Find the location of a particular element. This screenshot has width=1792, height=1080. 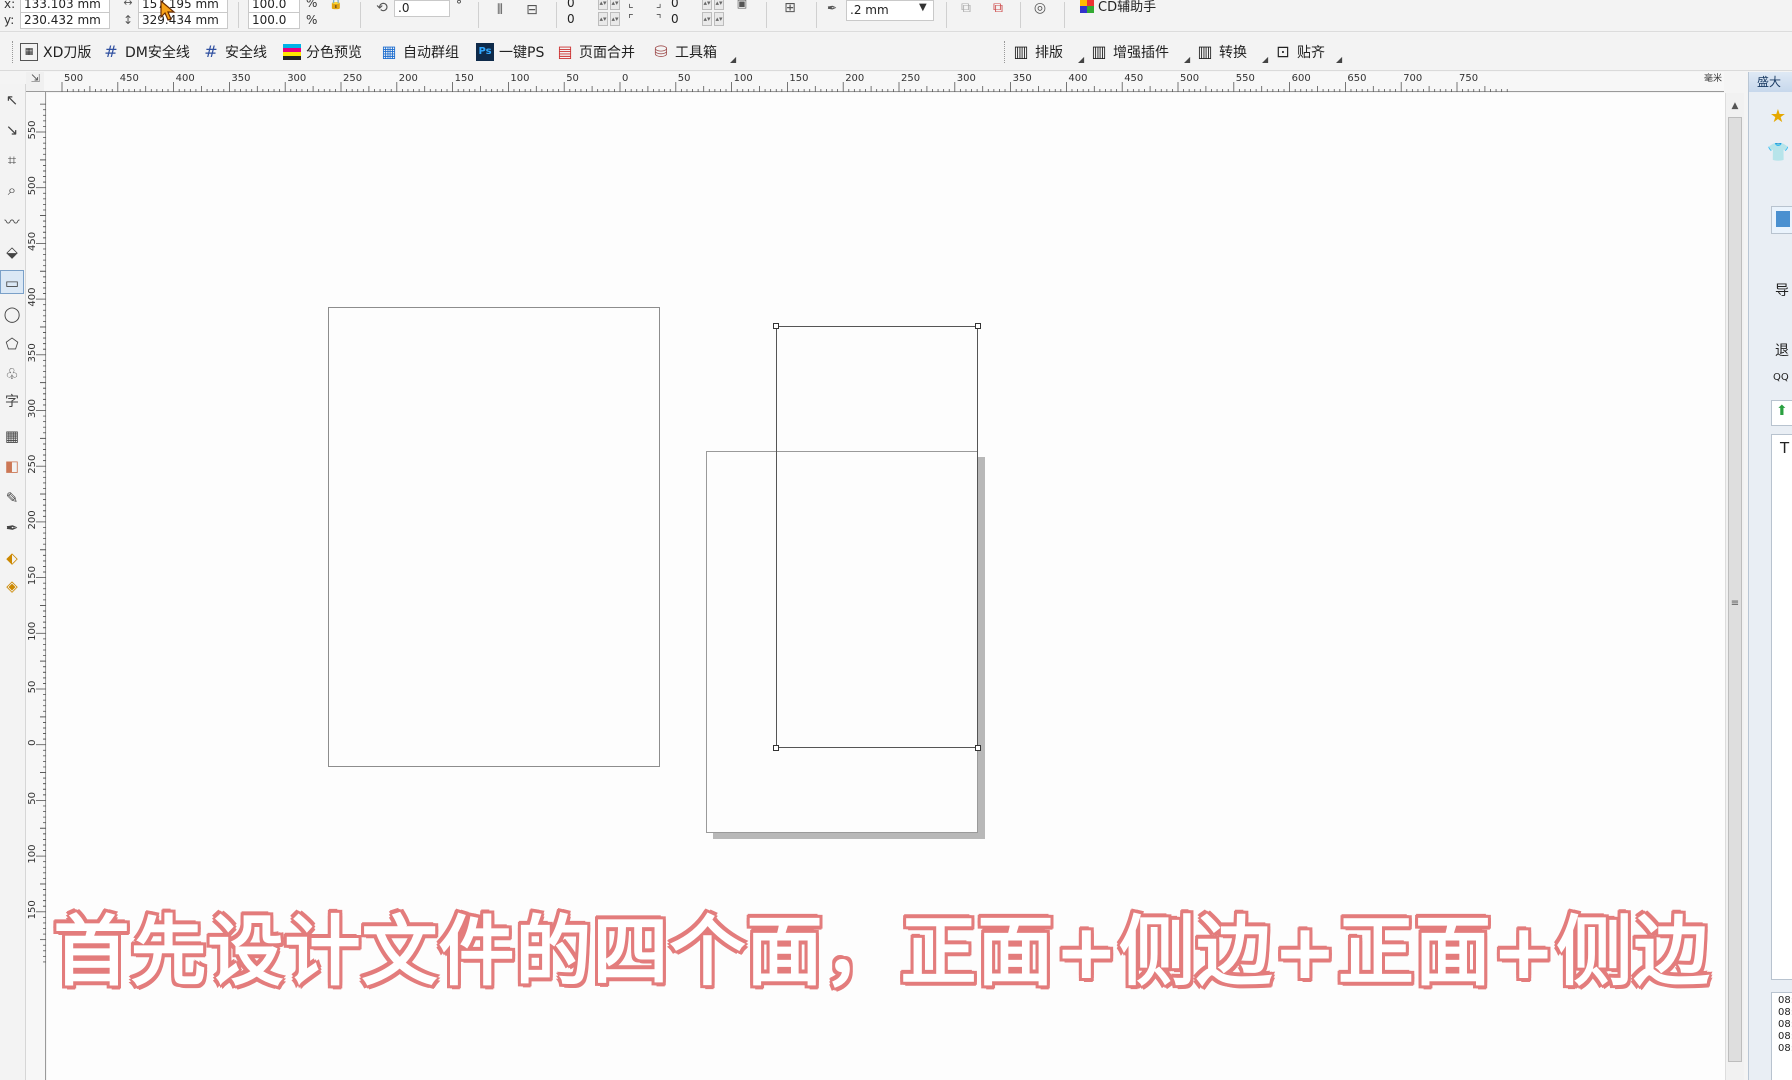

lock-corners-icon: ▣ is located at coordinates (742, 7).